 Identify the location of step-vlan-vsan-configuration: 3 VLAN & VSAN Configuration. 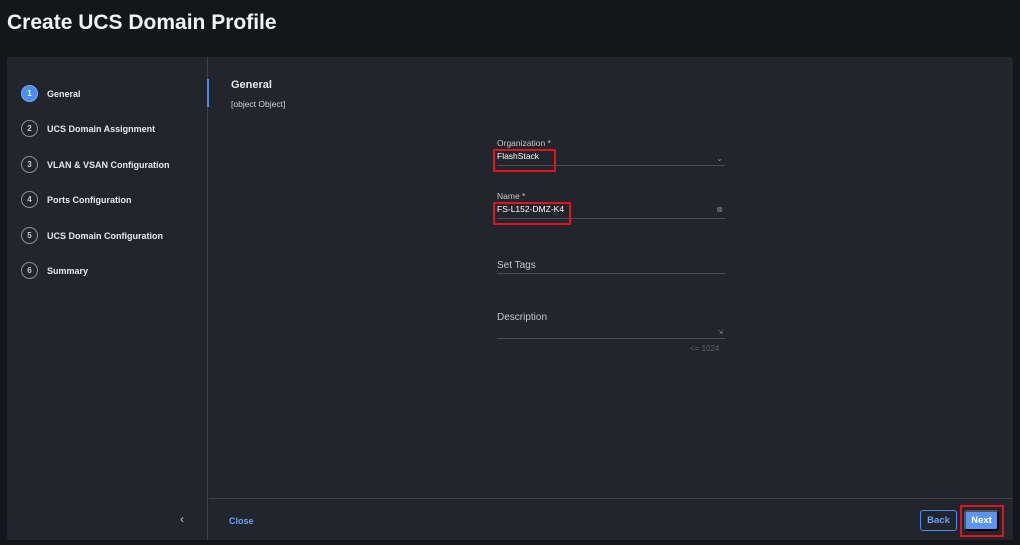
(95, 164).